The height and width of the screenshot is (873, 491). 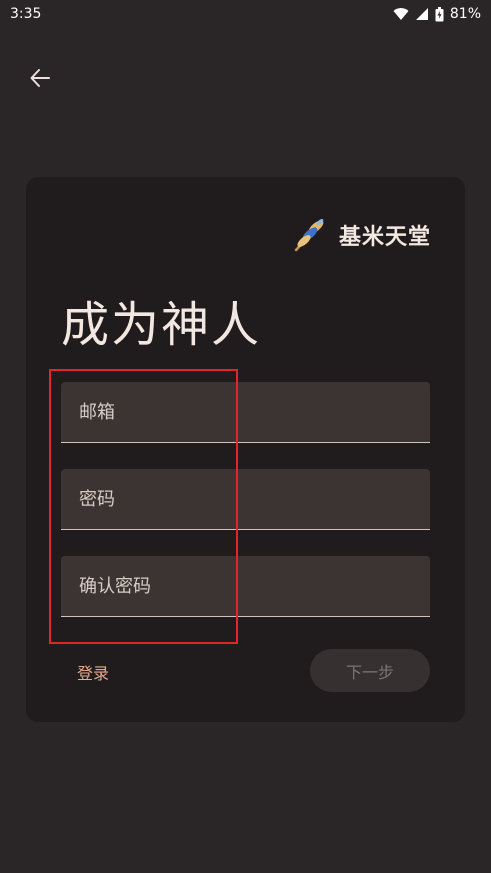 I want to click on back-button, so click(x=40, y=78).